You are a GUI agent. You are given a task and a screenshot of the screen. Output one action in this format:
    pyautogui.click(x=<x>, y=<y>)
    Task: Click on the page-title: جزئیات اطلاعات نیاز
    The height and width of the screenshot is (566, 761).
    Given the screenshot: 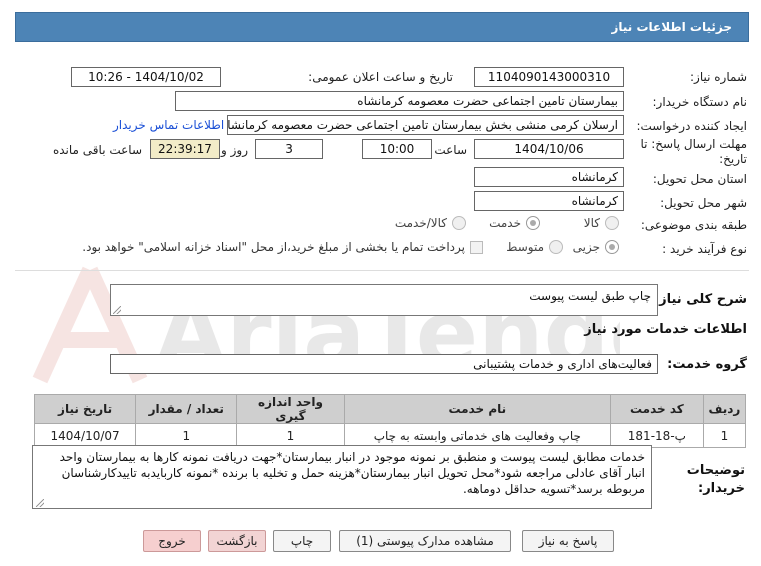 What is the action you would take?
    pyautogui.click(x=671, y=27)
    